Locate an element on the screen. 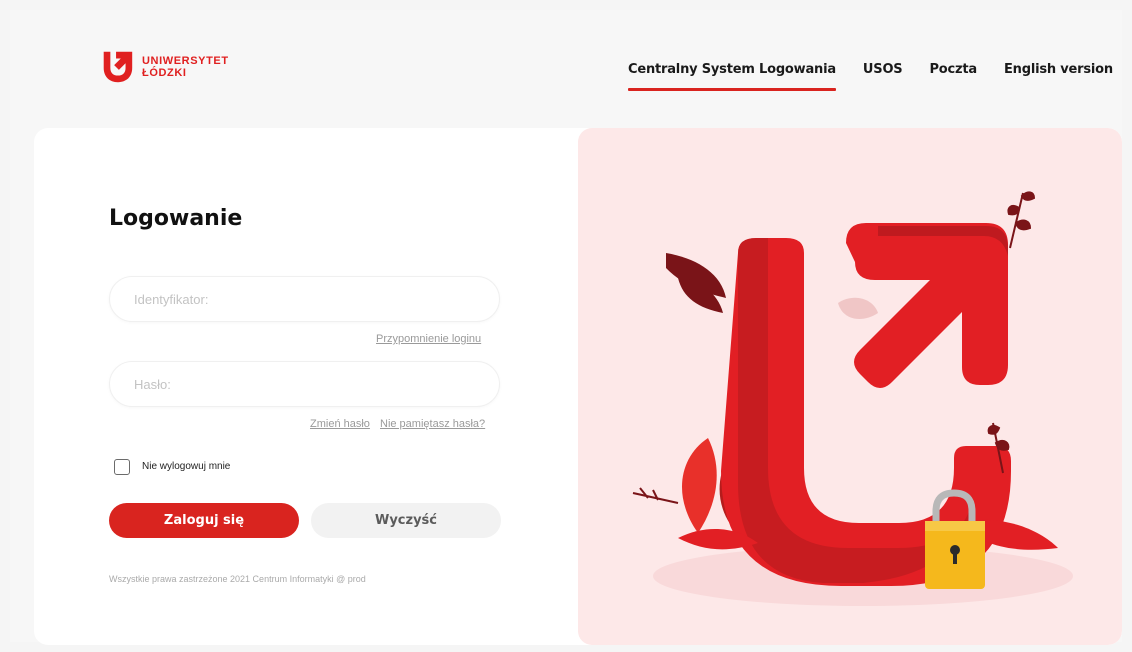  remind-login-link: Przypomnienie loginu is located at coordinates (428, 339).